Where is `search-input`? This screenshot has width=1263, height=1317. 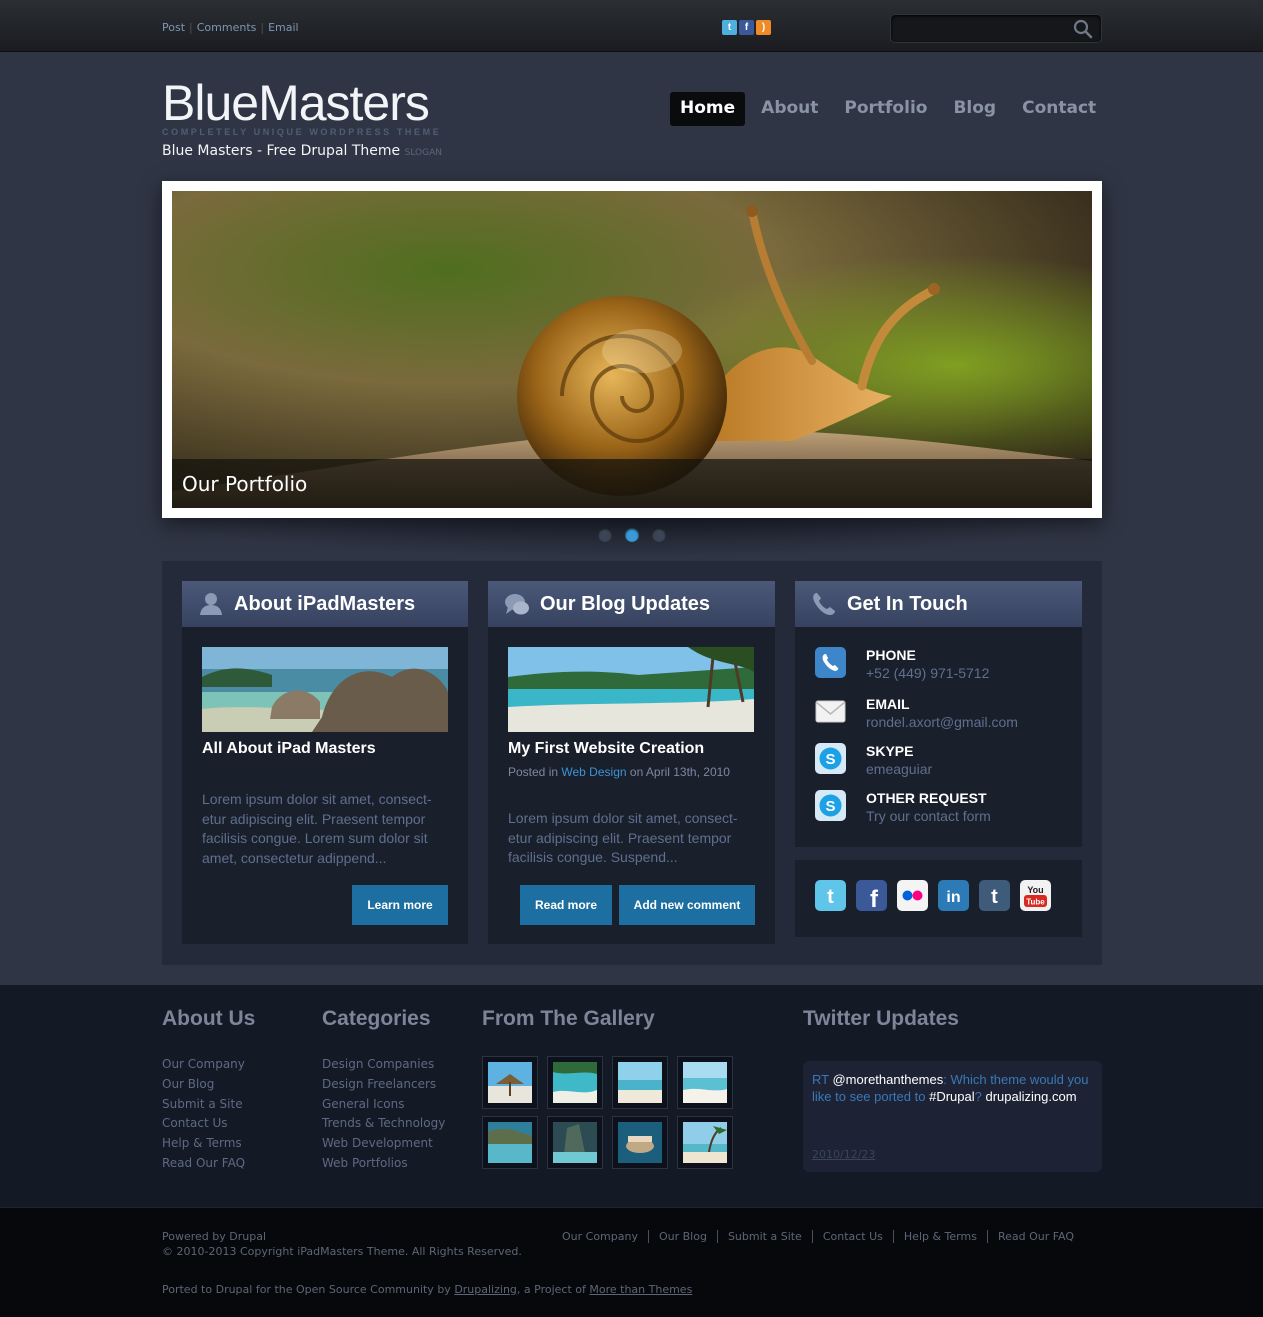 search-input is located at coordinates (981, 29).